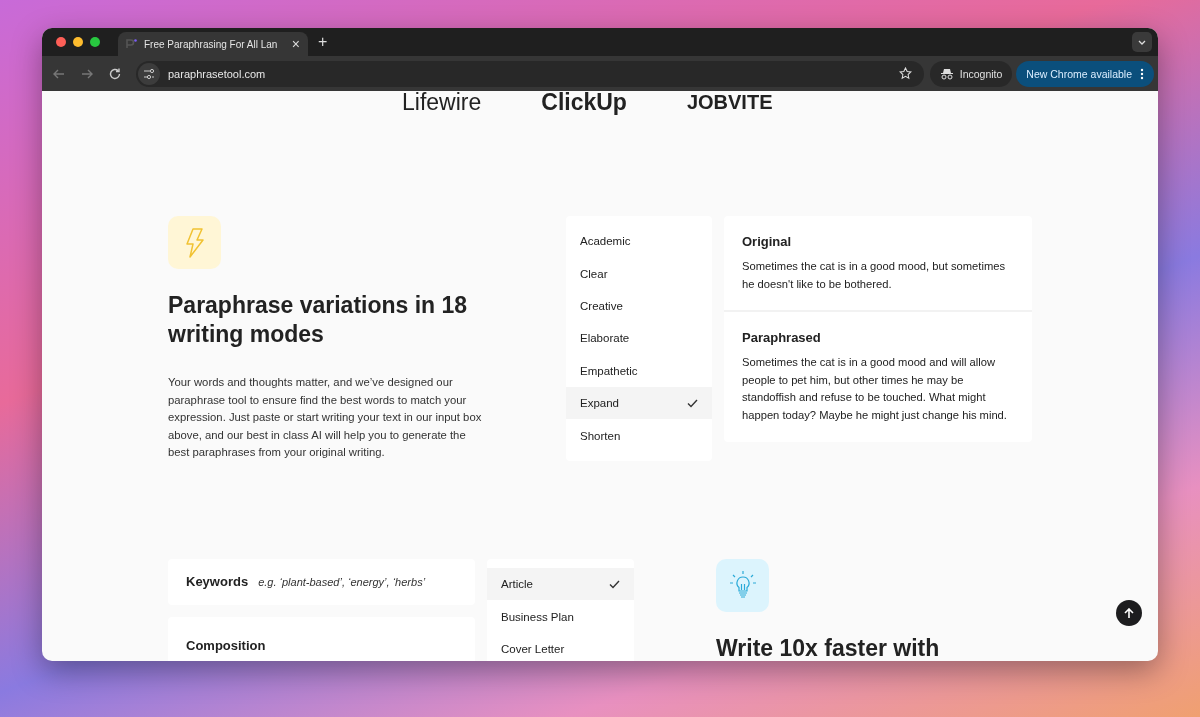  What do you see at coordinates (295, 44) in the screenshot?
I see `tab-close-button: ×` at bounding box center [295, 44].